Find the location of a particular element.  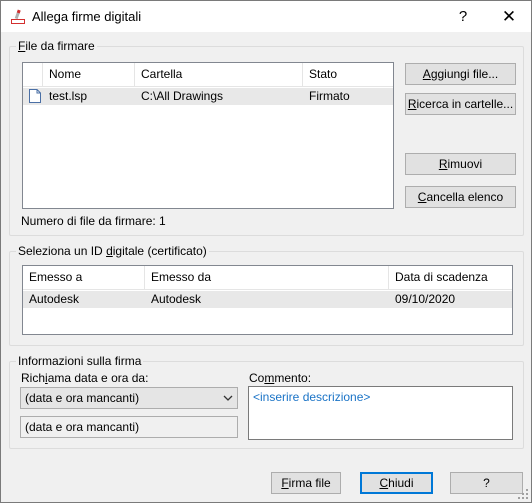

comment-placeholder: <inserire descrizione> is located at coordinates (312, 397).